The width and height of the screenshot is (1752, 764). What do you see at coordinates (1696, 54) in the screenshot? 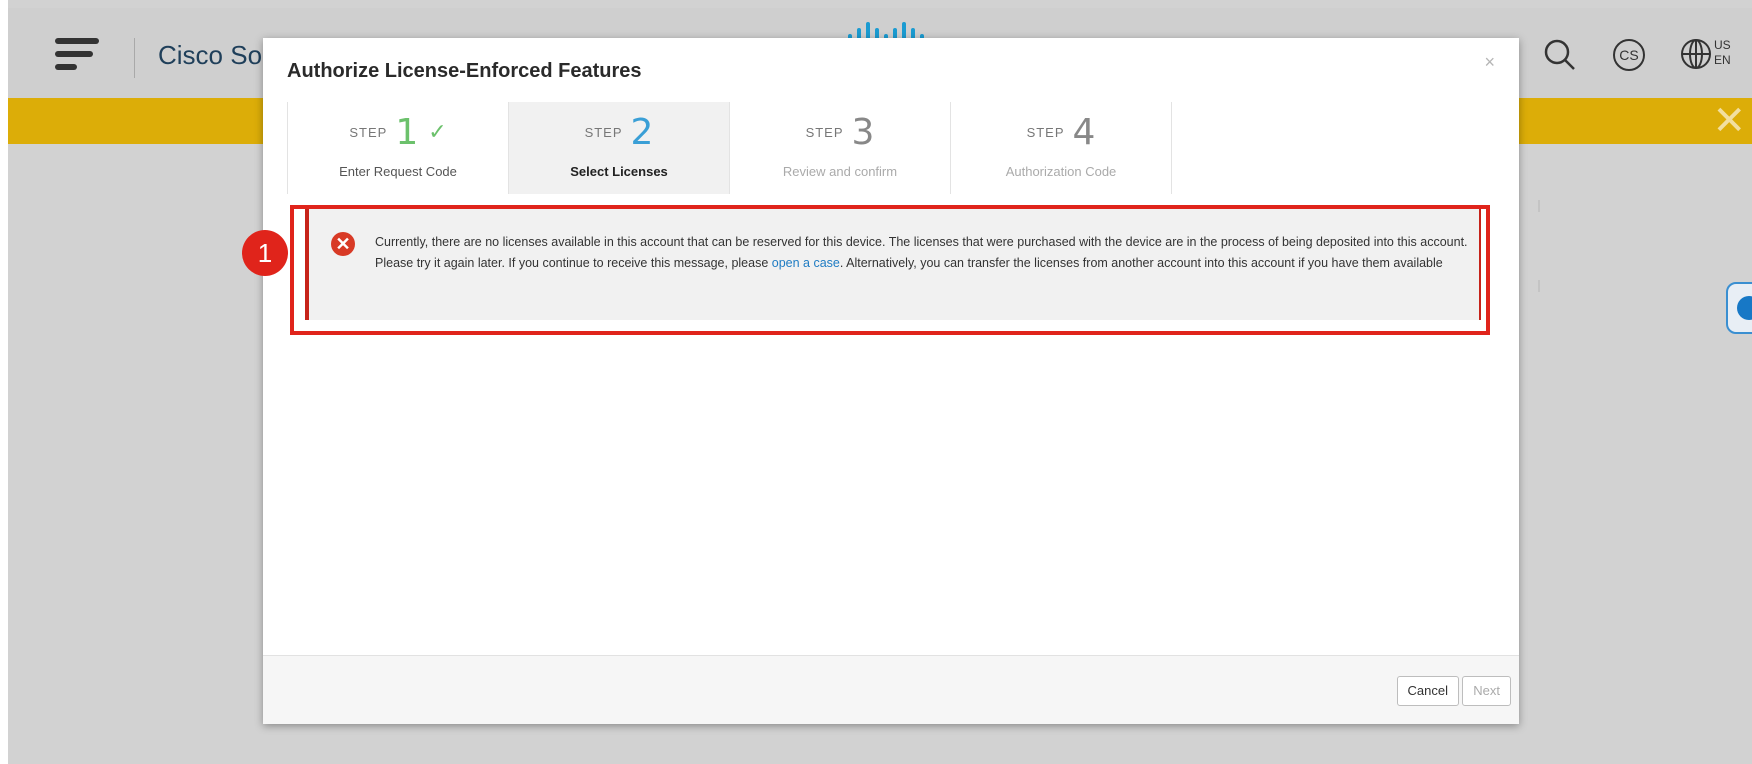
I see `globe-icon` at bounding box center [1696, 54].